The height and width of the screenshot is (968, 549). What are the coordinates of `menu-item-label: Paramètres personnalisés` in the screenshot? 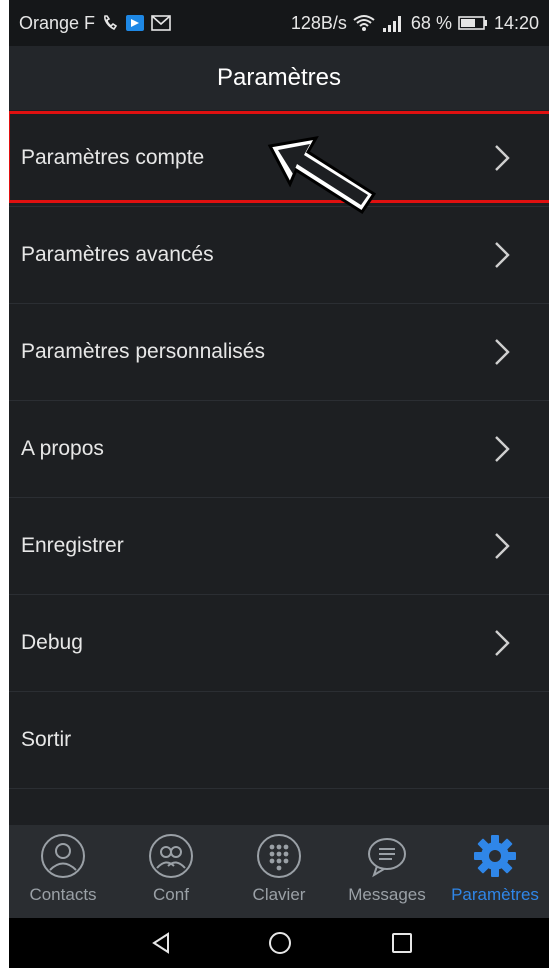 It's located at (143, 351).